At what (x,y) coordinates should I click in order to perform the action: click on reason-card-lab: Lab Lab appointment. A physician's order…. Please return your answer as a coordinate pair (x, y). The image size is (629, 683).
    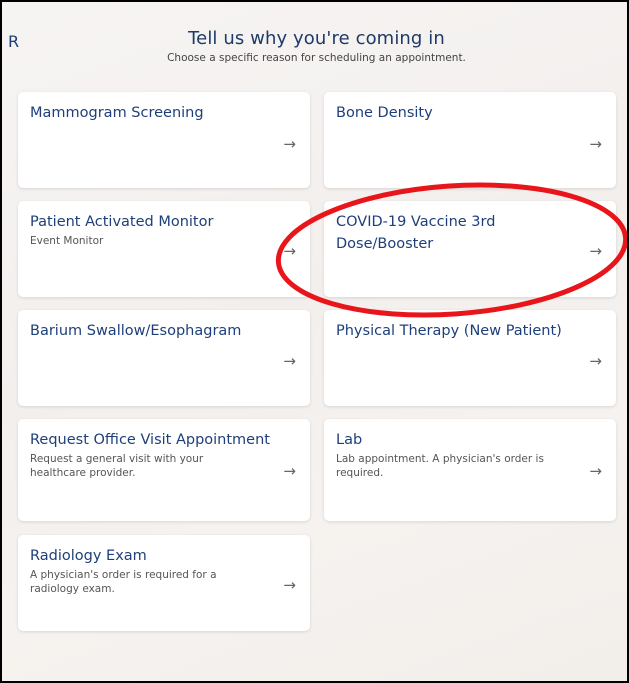
    Looking at the image, I should click on (470, 470).